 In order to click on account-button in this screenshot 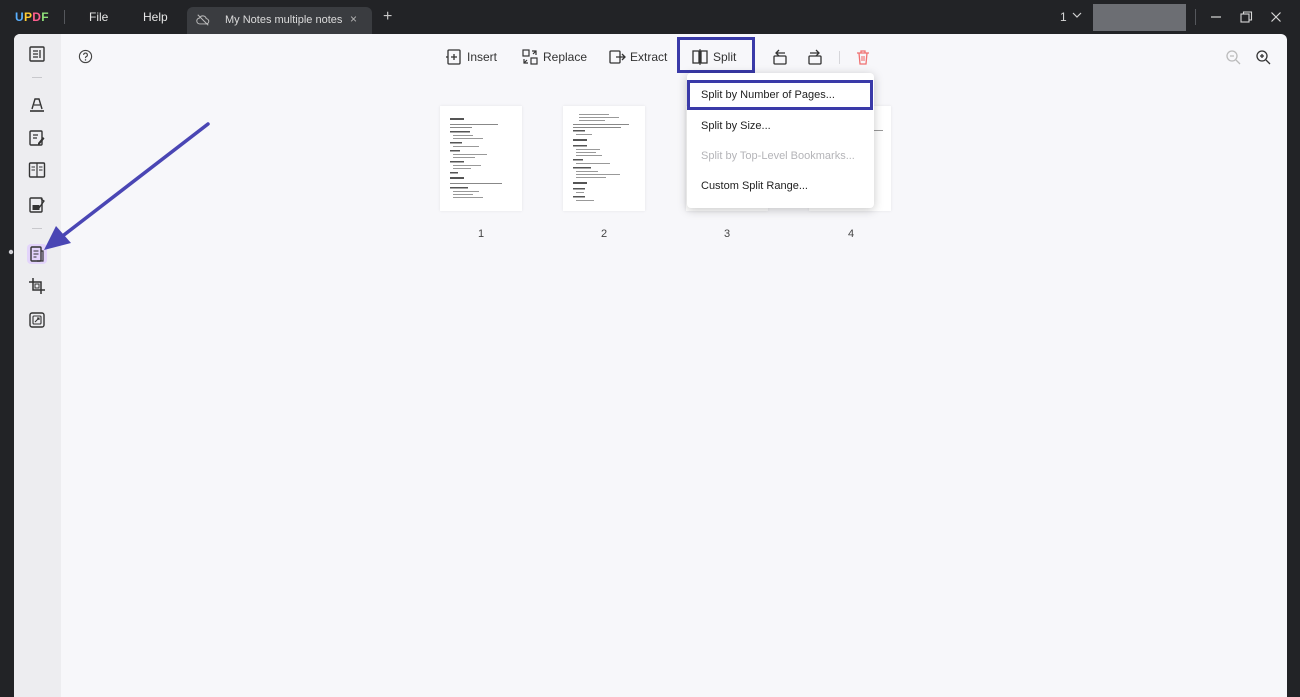, I will do `click(1139, 17)`.